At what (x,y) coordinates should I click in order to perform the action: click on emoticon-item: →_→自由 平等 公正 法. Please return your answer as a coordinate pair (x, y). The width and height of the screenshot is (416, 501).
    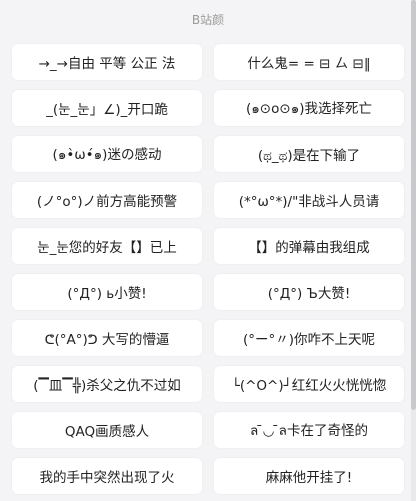
    Looking at the image, I should click on (107, 62).